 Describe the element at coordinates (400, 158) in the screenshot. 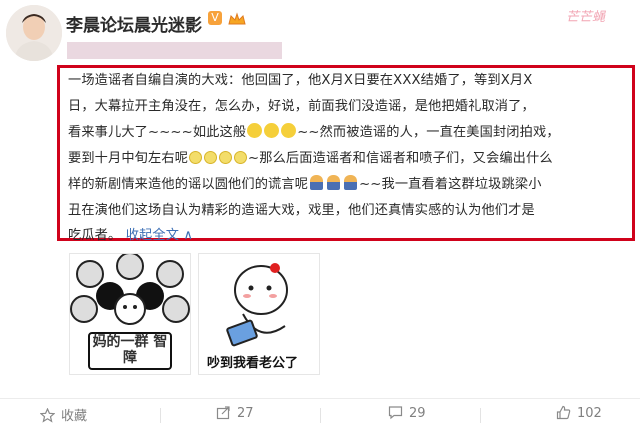

I see `post-text-segment: ~那么后面造谣者和信谣者和喷子们，又会编出什么` at that location.